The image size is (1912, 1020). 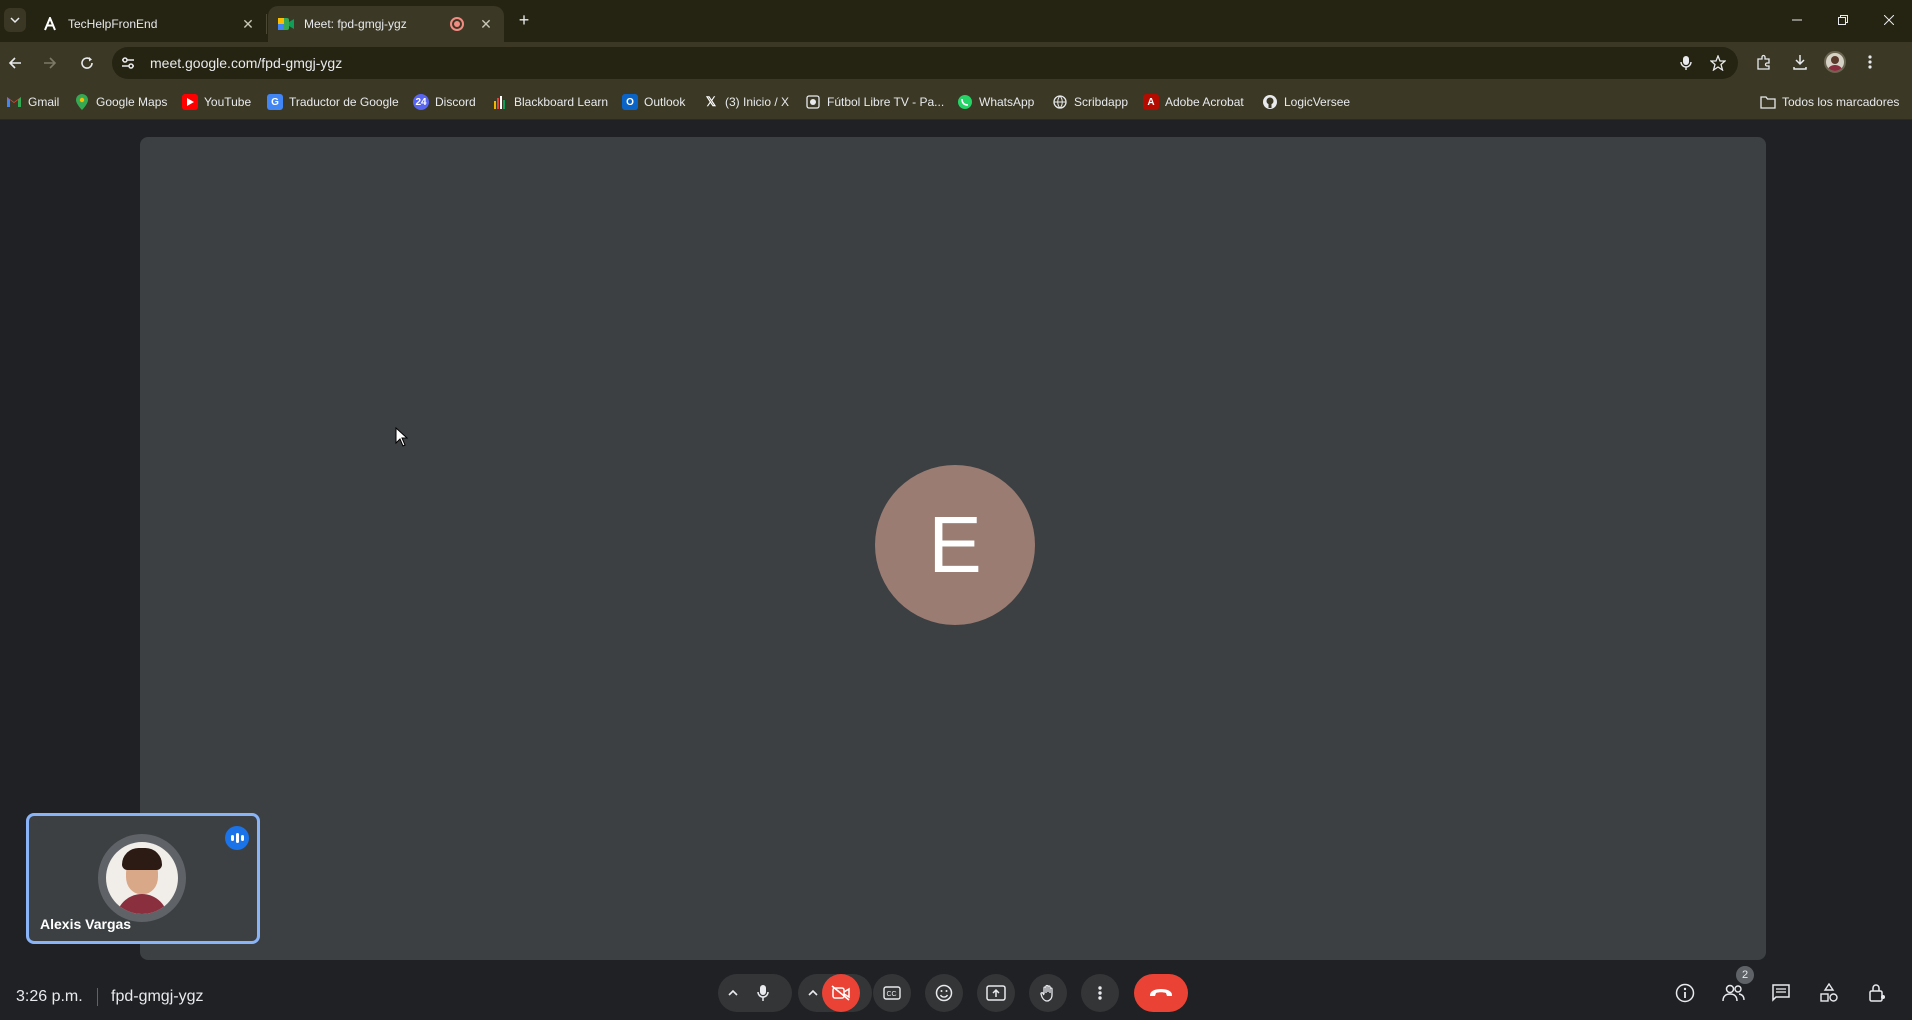 I want to click on x-icon: 𝕏, so click(x=711, y=101).